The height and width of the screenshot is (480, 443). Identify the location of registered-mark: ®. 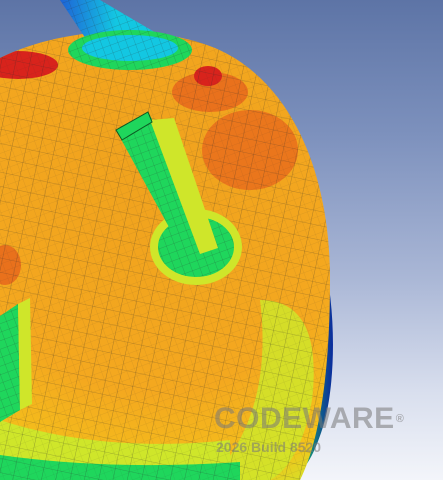
(400, 419).